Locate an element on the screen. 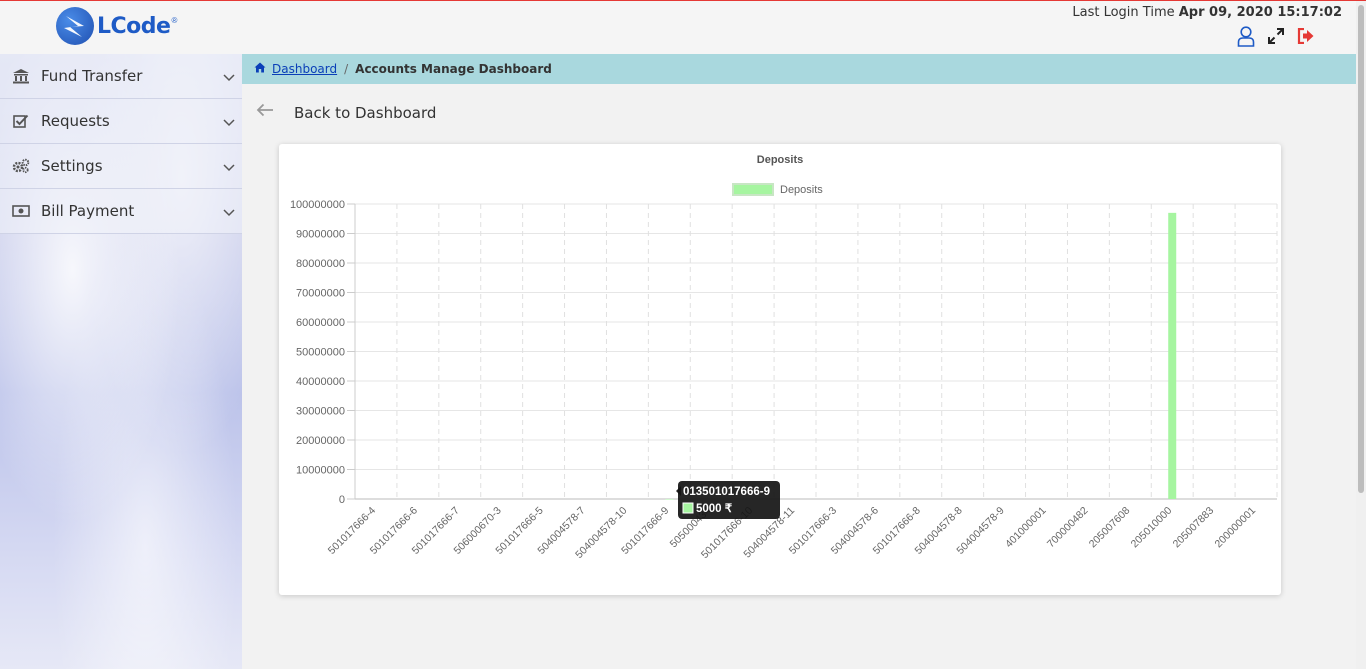 This screenshot has height=669, width=1366. sidebar-item-bill-payment: Bill Payment is located at coordinates (121, 211).